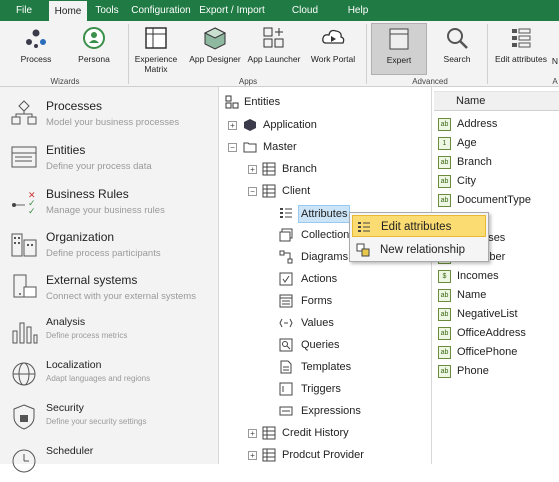 This screenshot has height=482, width=559. I want to click on module-title: Localization, so click(74, 365).